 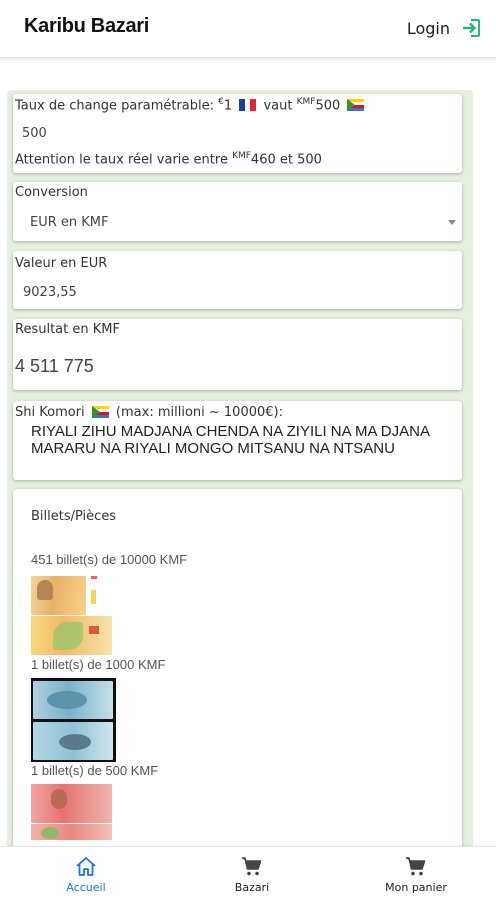 I want to click on eur-value-field: Valeur en EUR 9023,55, so click(x=237, y=280).